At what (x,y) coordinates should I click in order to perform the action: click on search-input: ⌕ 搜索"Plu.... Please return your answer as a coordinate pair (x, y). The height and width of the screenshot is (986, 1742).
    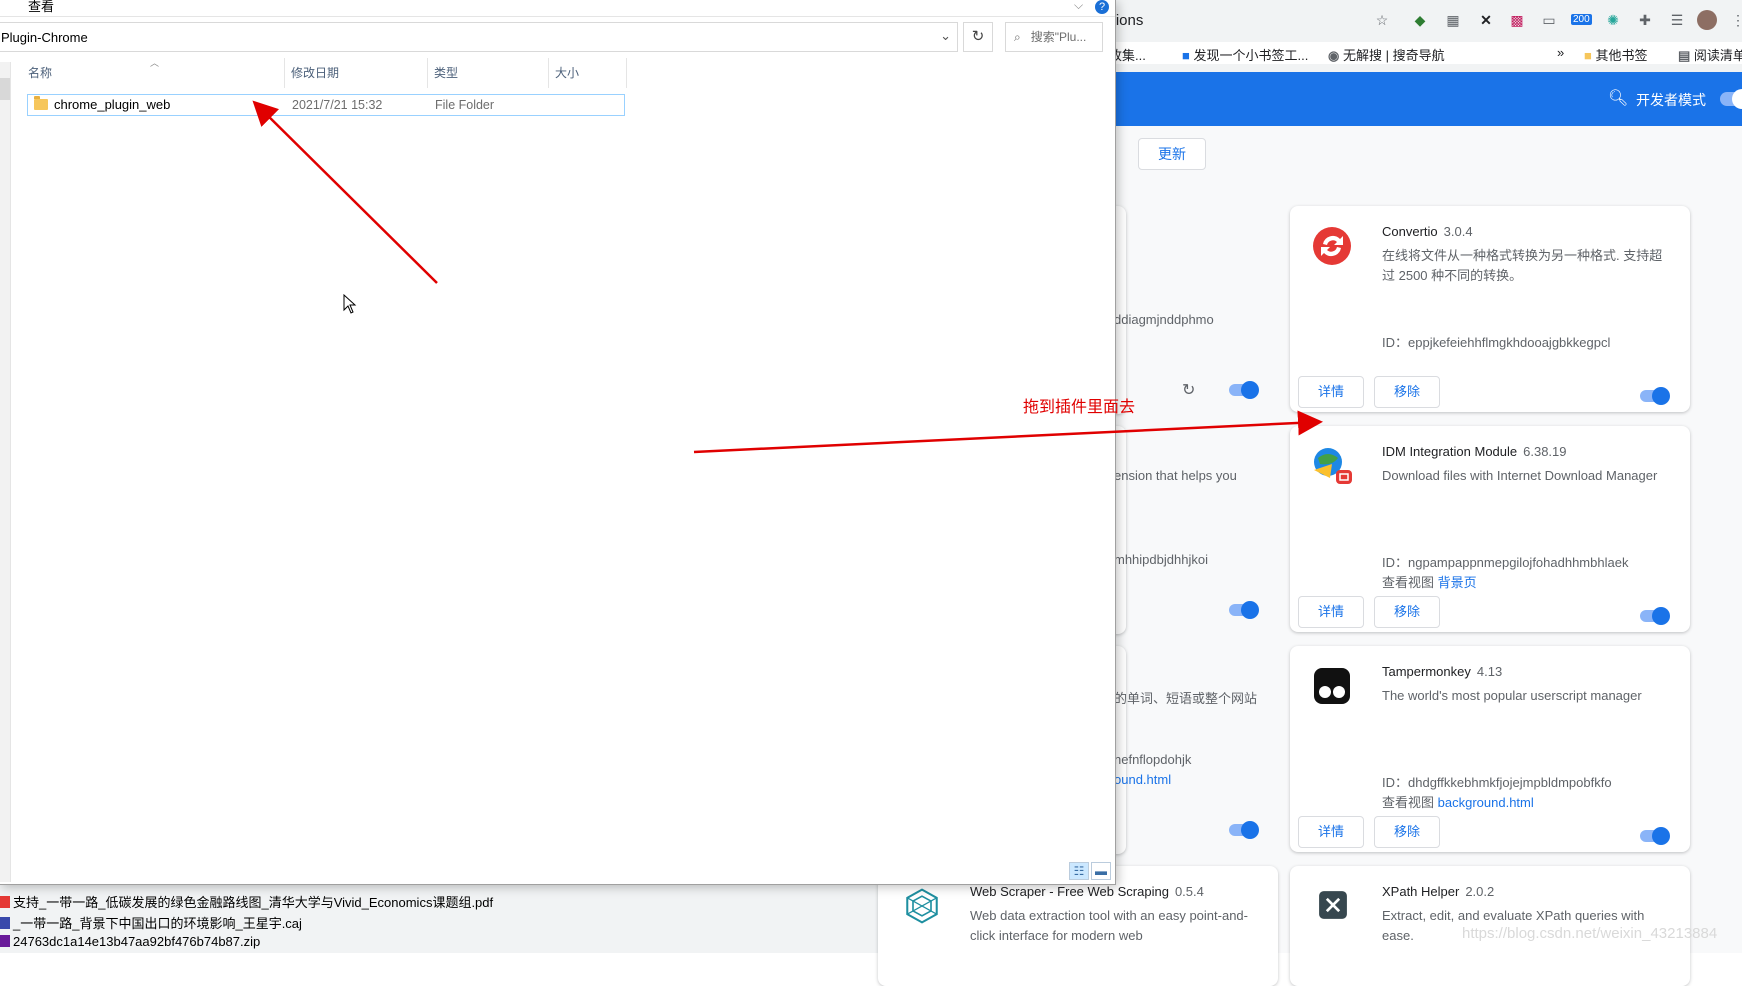
    Looking at the image, I should click on (1054, 37).